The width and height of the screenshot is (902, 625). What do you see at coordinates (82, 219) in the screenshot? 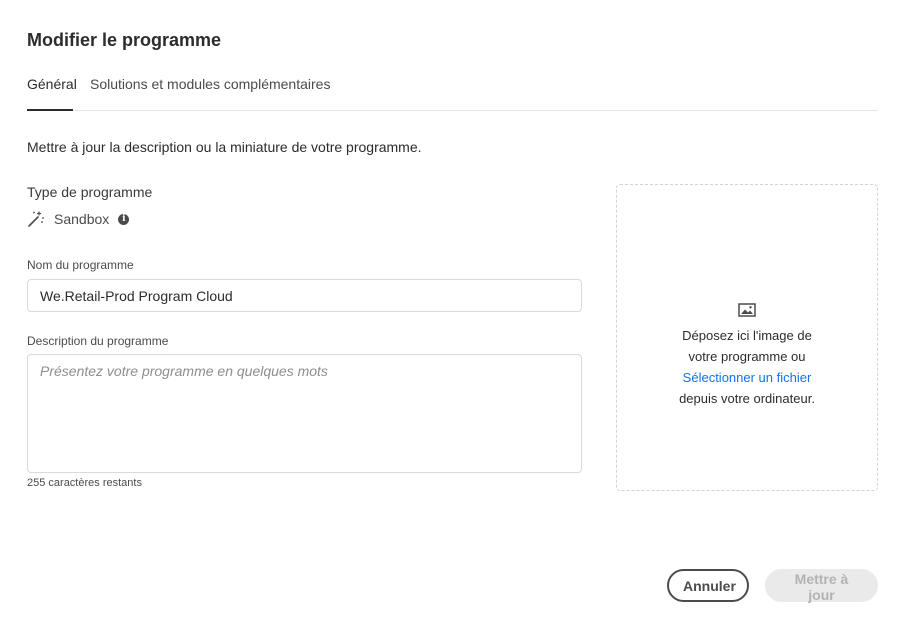
I see `program-type-value: Sandbox` at bounding box center [82, 219].